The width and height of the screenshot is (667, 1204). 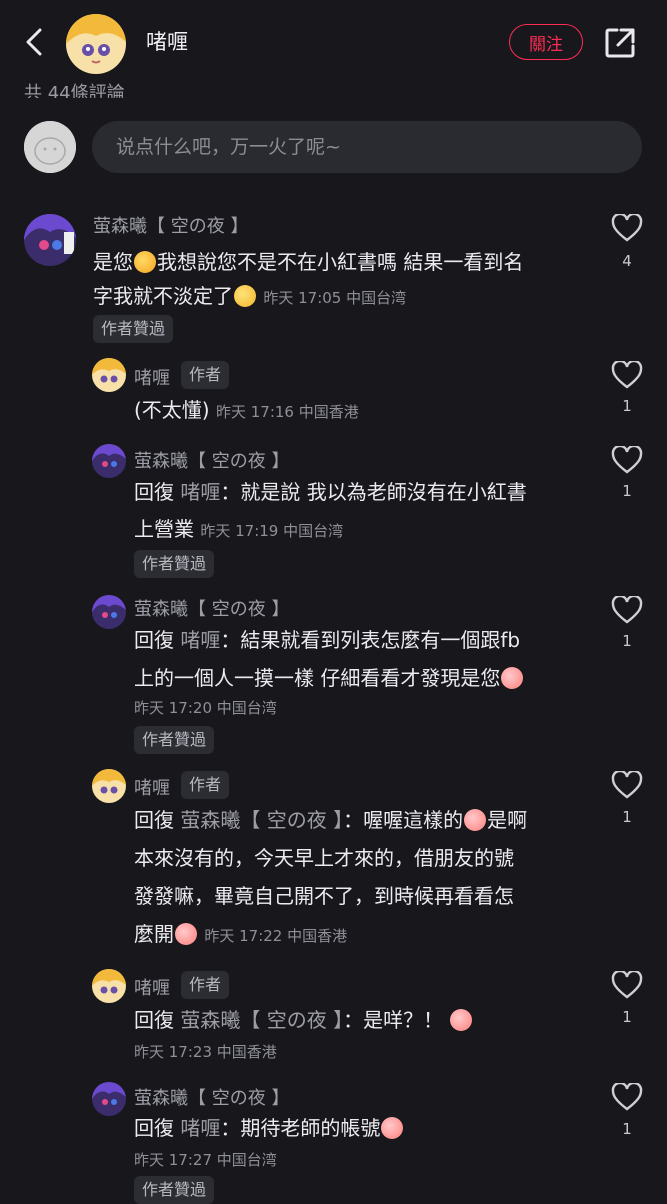 What do you see at coordinates (145, 262) in the screenshot?
I see `grin-emoji-icon` at bounding box center [145, 262].